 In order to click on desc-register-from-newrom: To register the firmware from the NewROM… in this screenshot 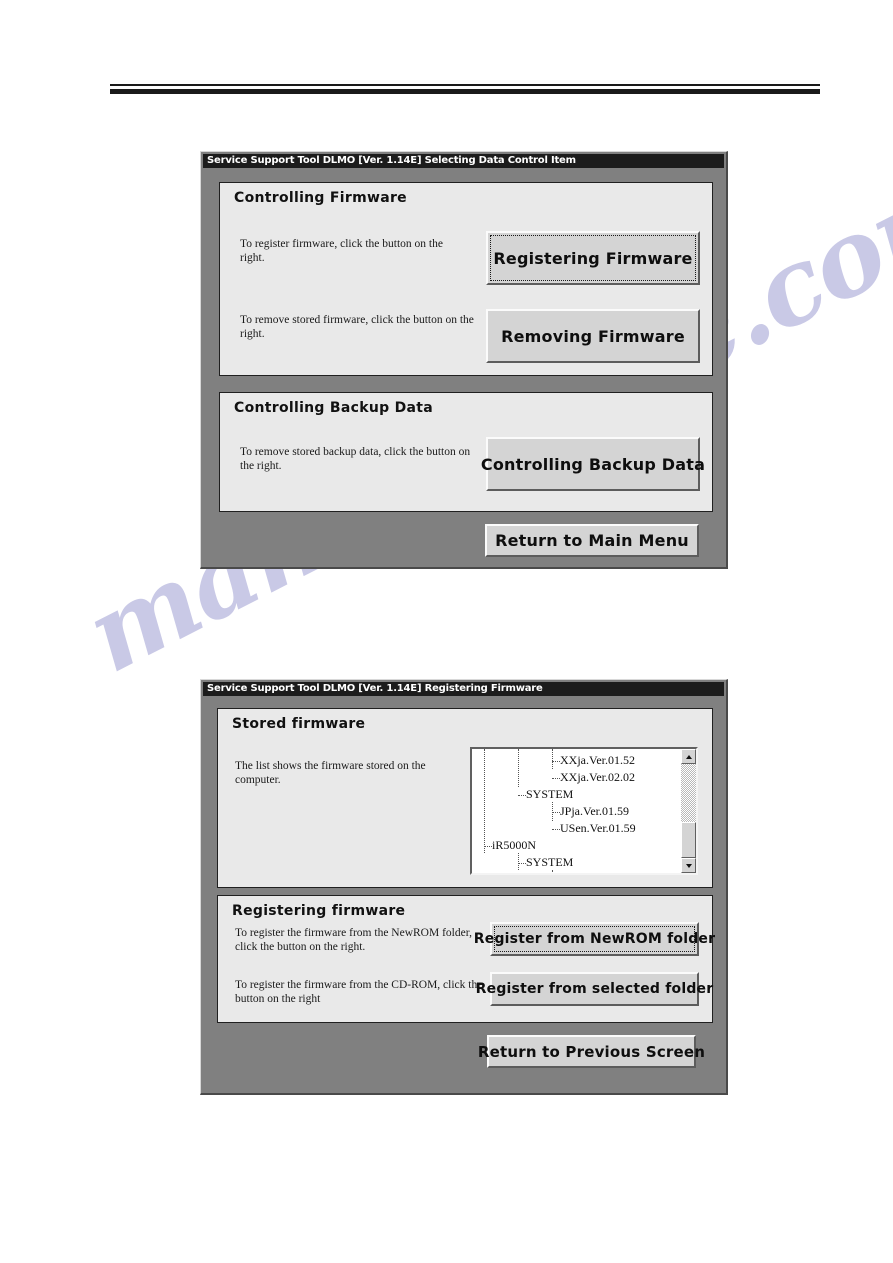, I will do `click(353, 940)`.